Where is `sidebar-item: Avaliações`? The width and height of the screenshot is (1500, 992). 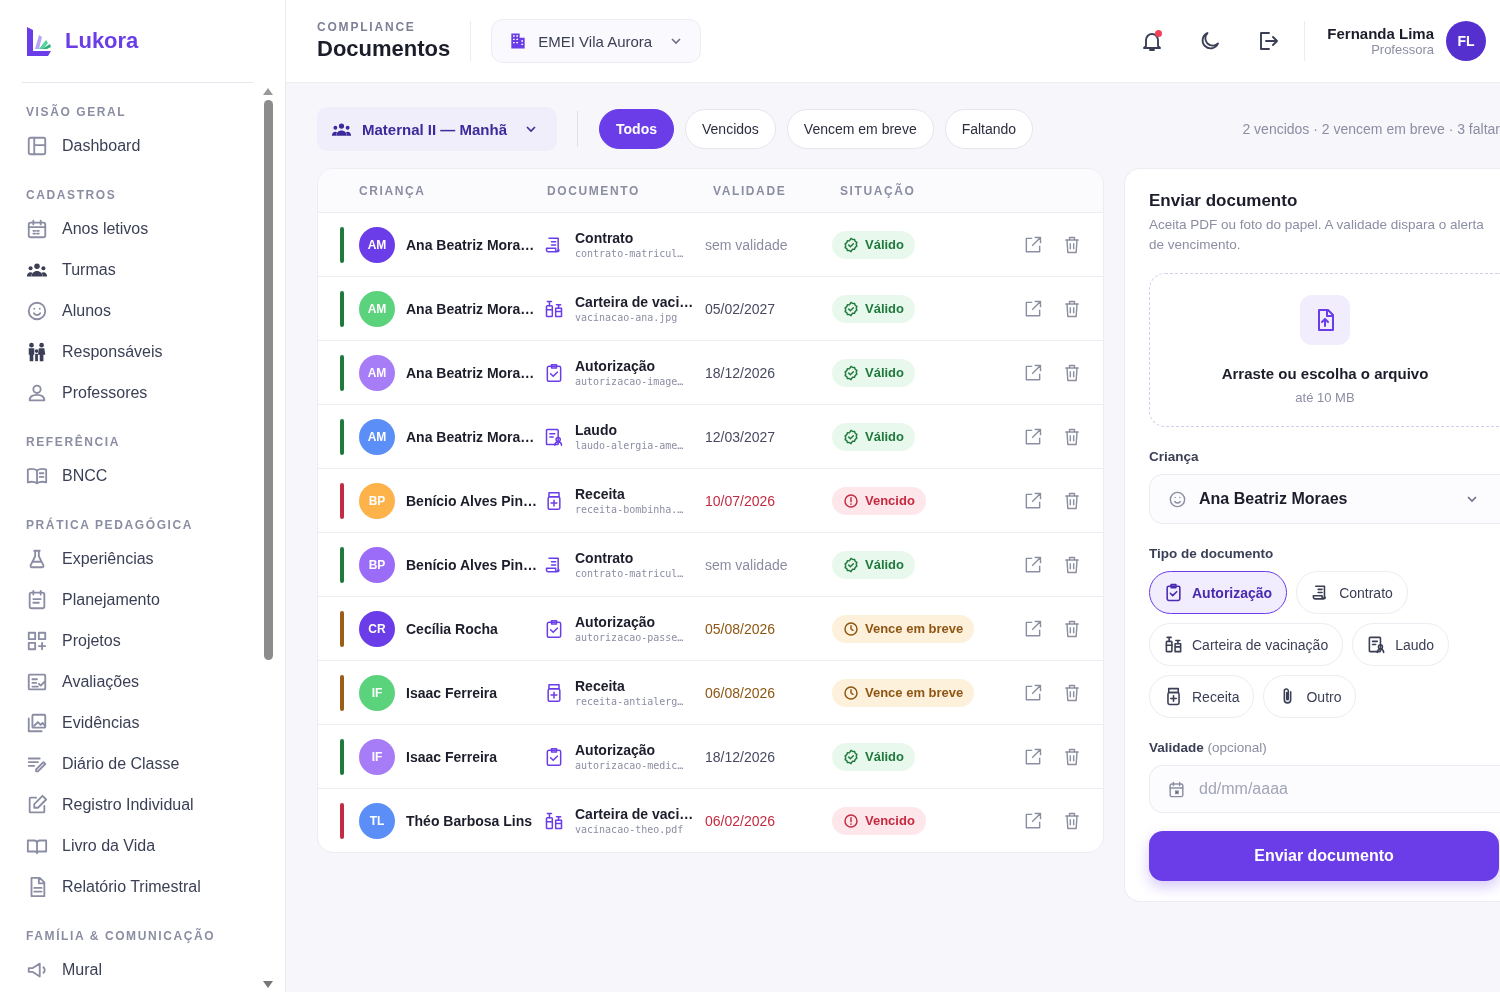
sidebar-item: Avaliações is located at coordinates (137, 681).